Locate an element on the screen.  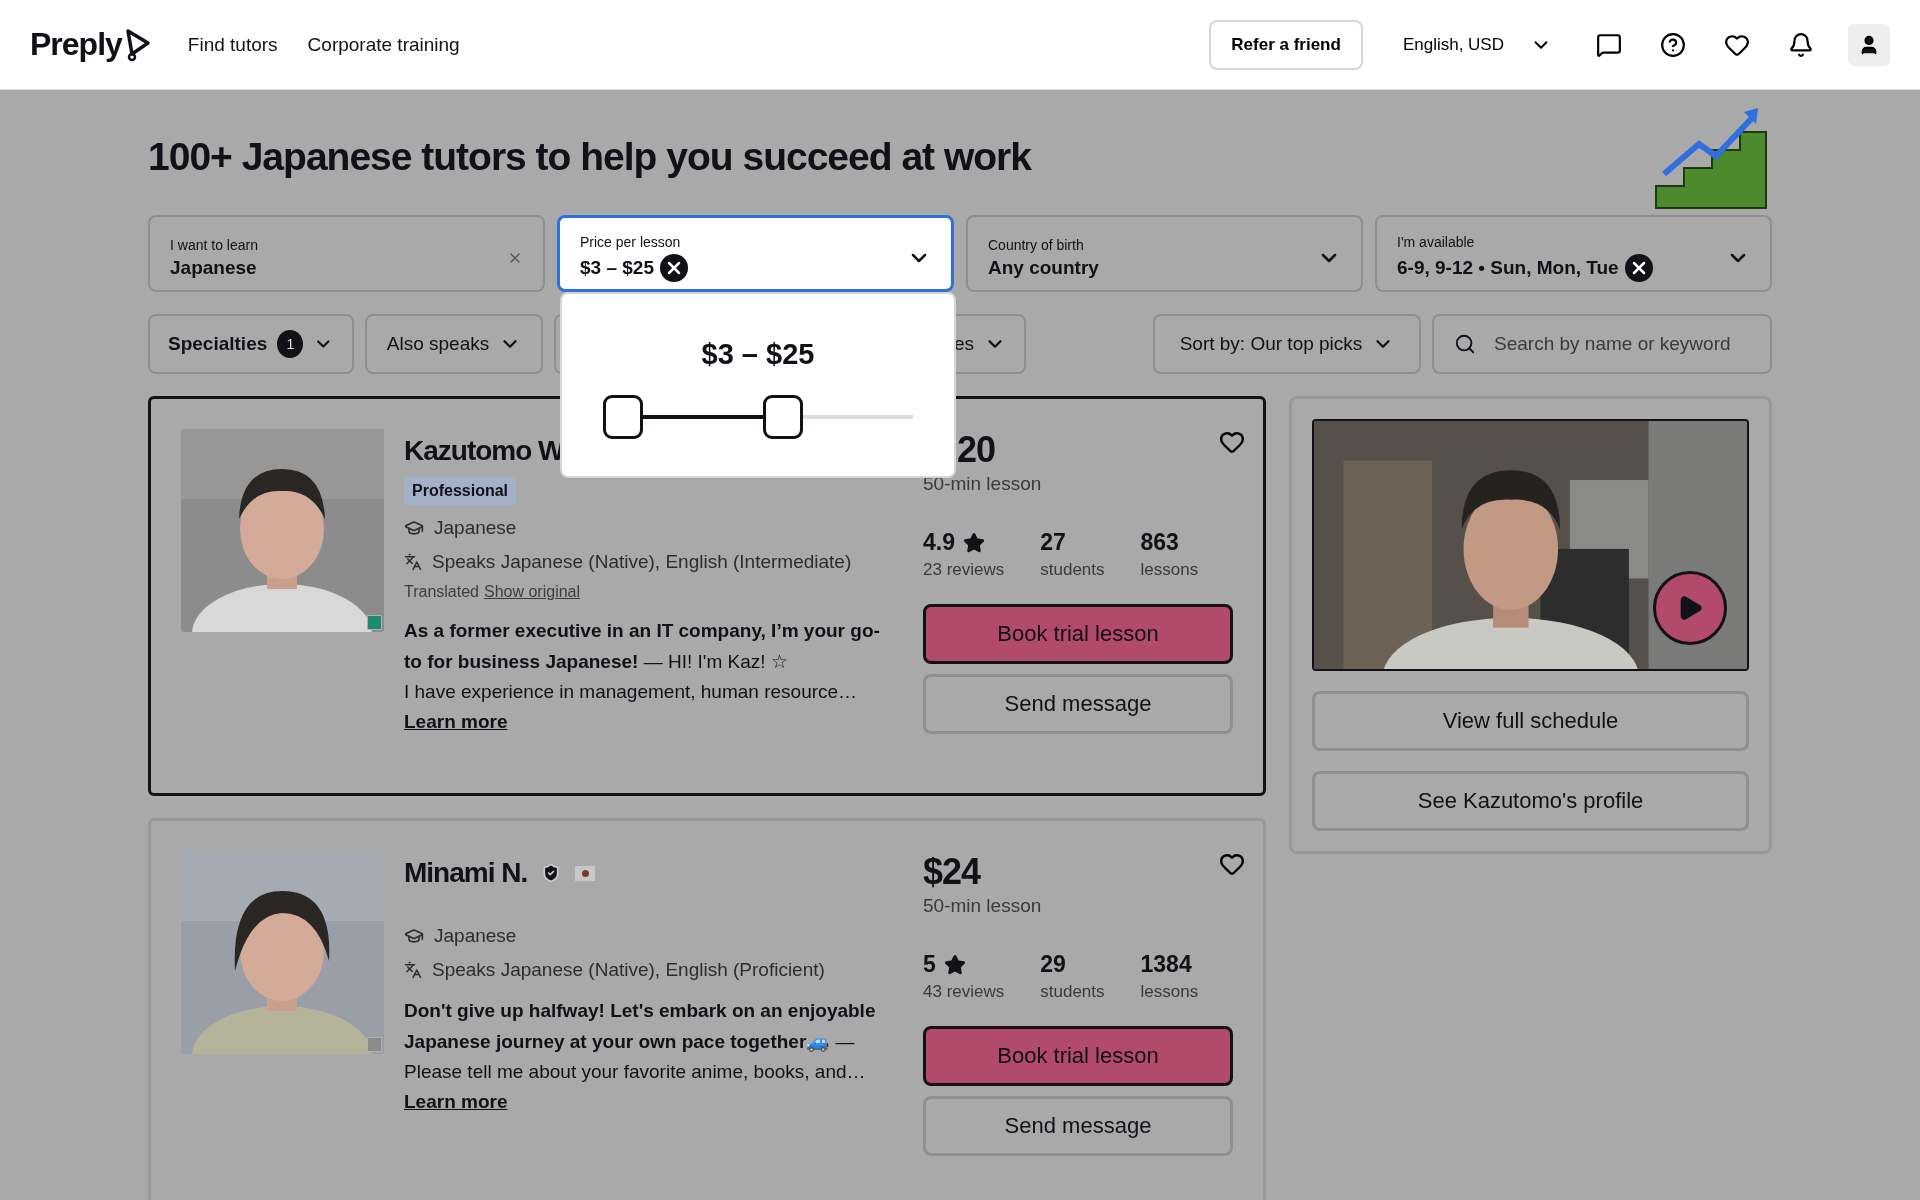
stat-value: 5 is located at coordinates (929, 964).